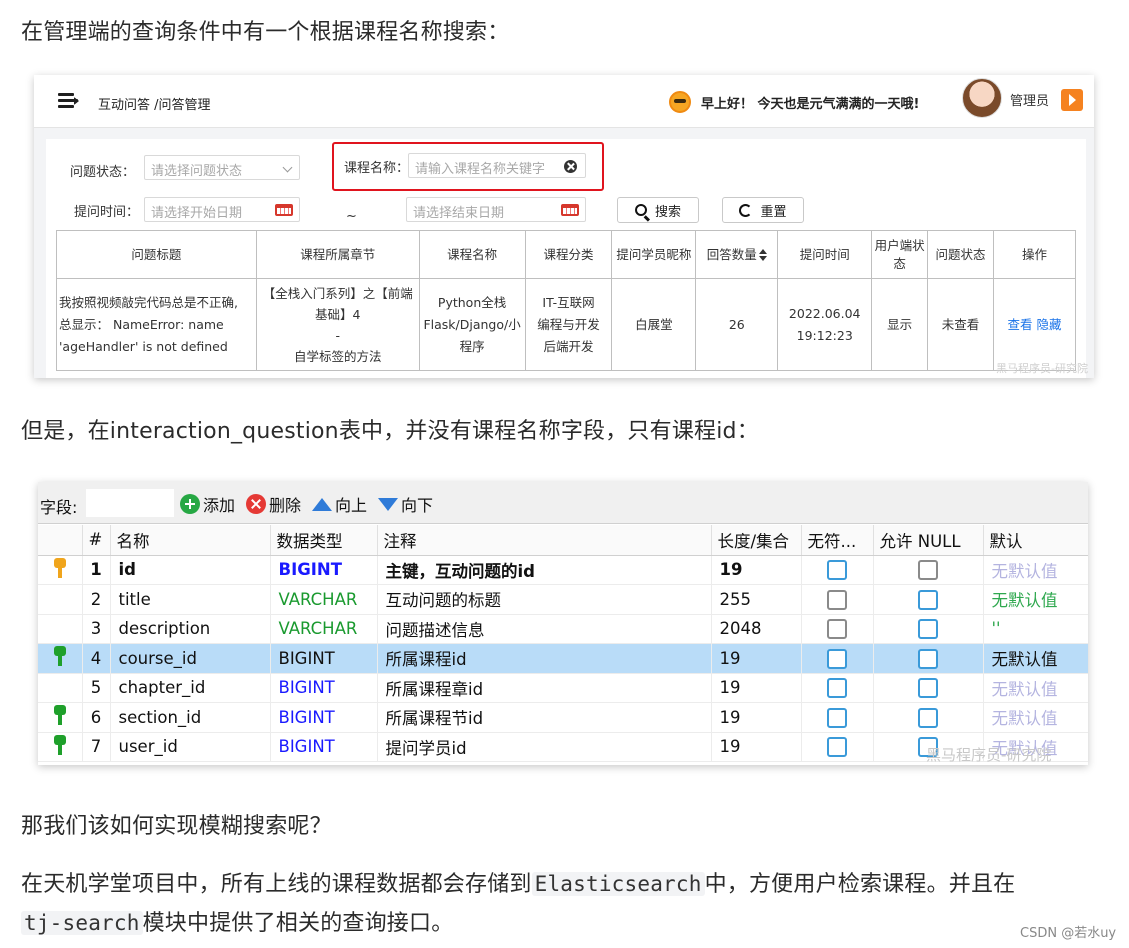  I want to click on sort-icon, so click(762, 255).